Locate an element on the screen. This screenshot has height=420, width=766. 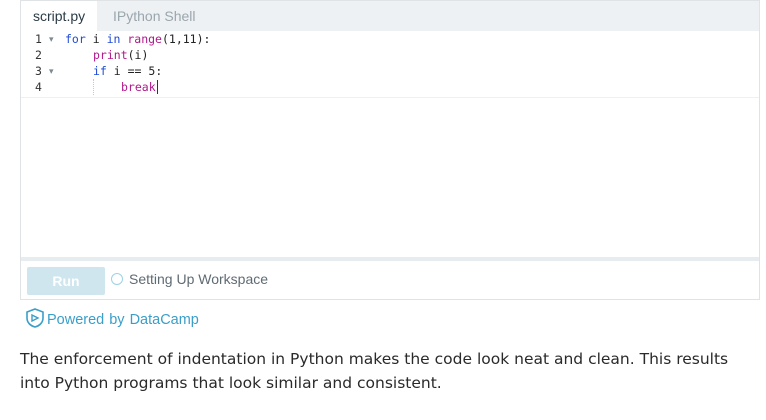
text-cursor is located at coordinates (157, 87).